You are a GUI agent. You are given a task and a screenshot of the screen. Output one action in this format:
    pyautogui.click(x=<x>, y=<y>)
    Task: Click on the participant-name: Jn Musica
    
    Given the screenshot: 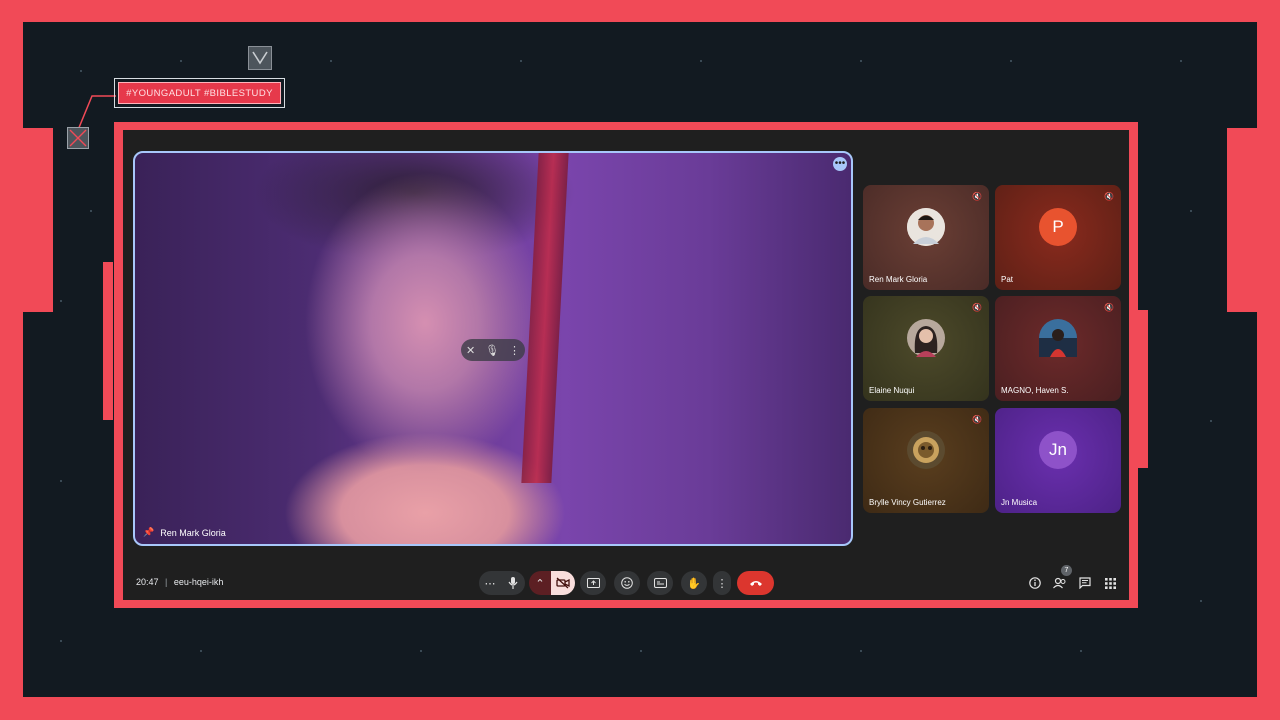 What is the action you would take?
    pyautogui.click(x=1019, y=502)
    